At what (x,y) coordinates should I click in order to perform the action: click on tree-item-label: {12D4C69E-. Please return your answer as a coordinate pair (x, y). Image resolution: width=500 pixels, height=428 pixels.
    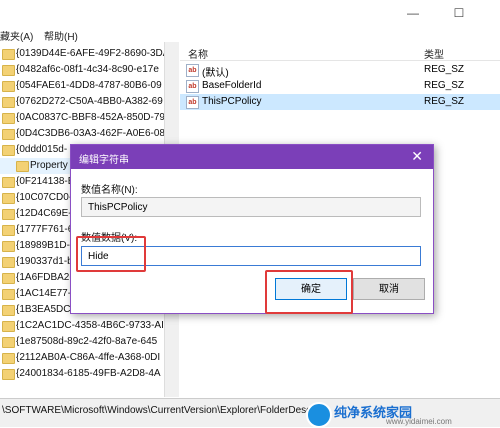
    Looking at the image, I should click on (44, 213).